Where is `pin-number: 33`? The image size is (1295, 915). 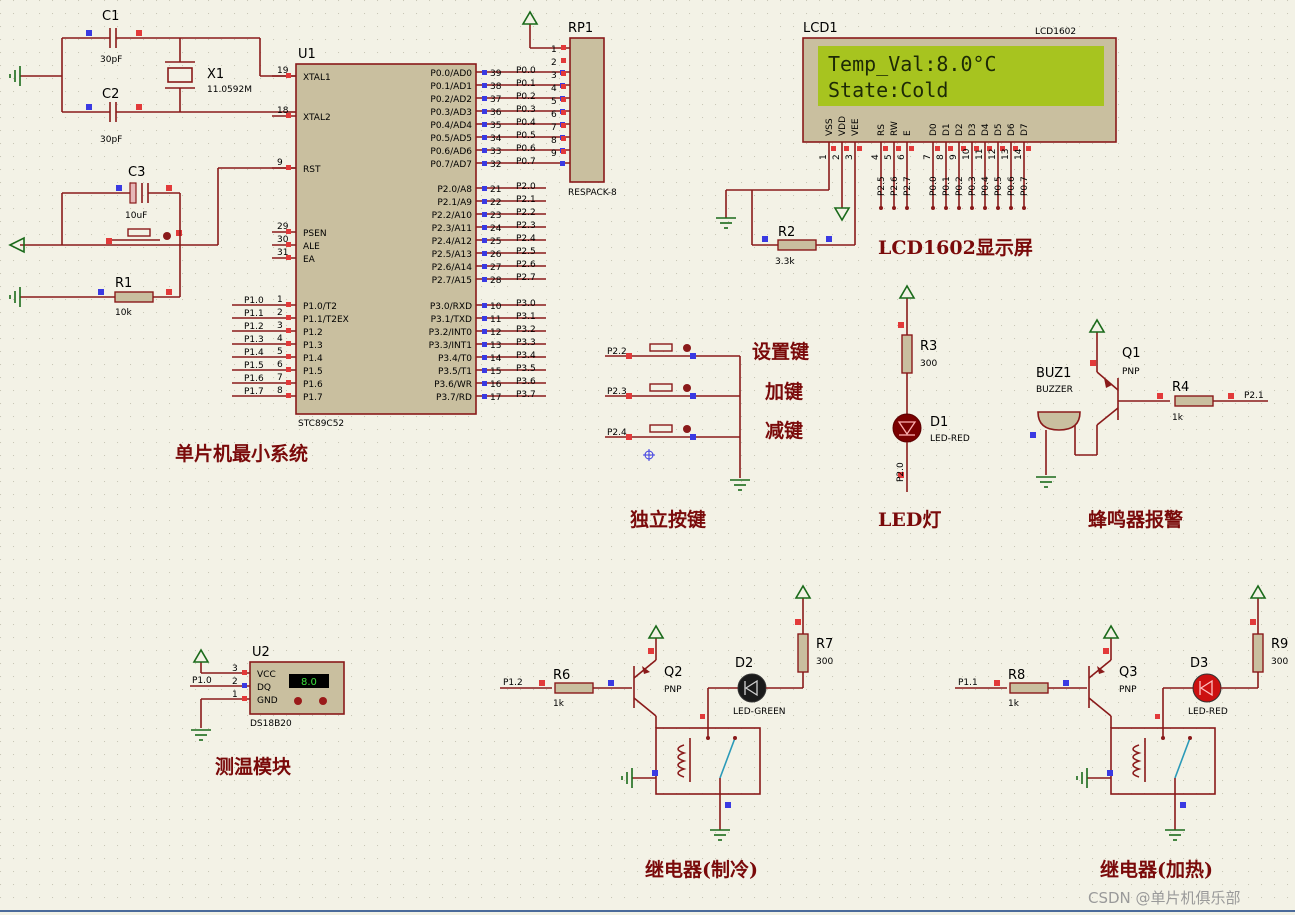
pin-number: 33 is located at coordinates (495, 152).